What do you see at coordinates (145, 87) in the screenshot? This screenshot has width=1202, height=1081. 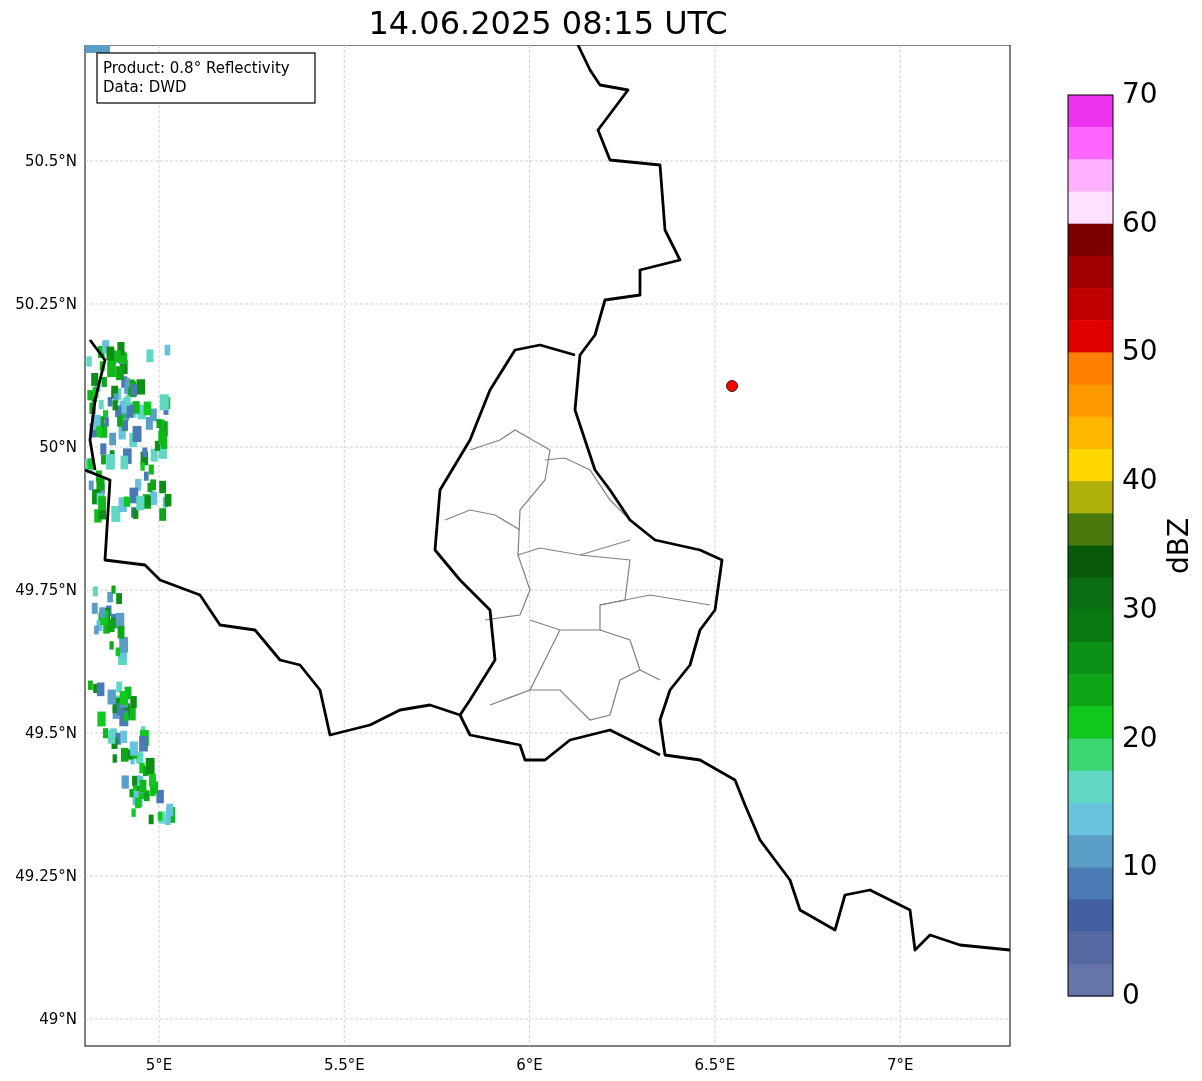 I see `info-text: Data: DWD` at bounding box center [145, 87].